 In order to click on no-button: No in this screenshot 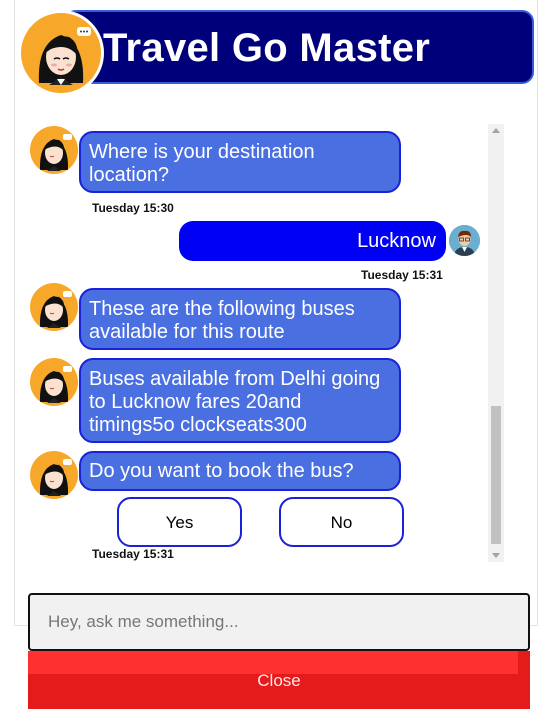, I will do `click(341, 522)`.